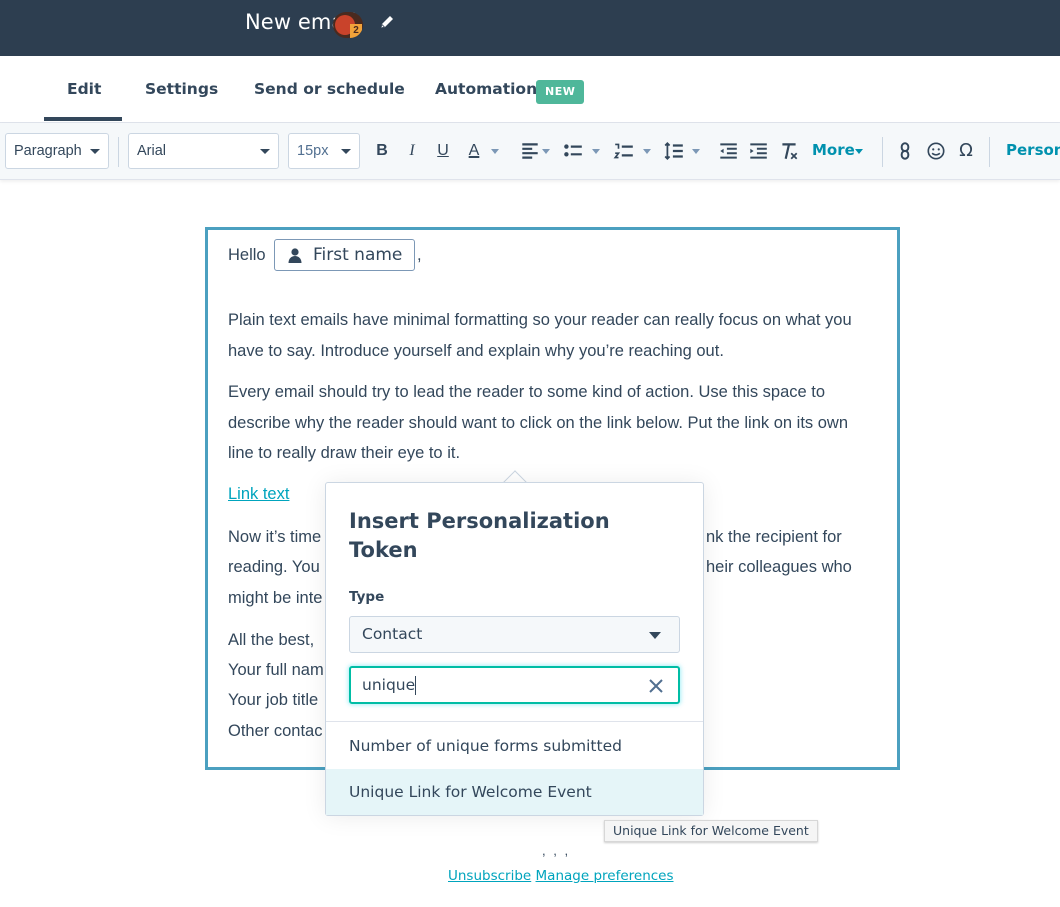  I want to click on clear-formatting-icon, so click(789, 151).